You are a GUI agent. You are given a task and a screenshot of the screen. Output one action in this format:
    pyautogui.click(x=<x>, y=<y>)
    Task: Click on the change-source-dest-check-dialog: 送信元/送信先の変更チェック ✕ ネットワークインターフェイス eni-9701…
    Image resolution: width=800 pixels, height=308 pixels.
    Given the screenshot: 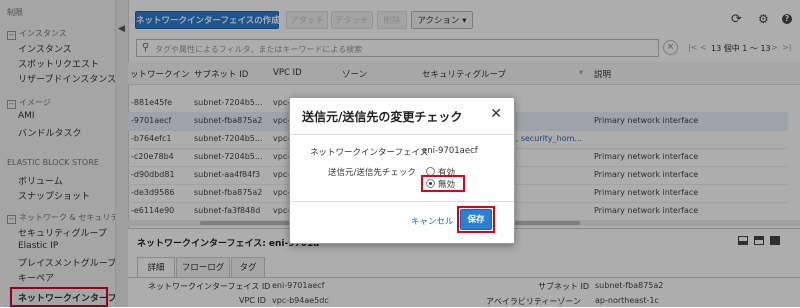 What is the action you would take?
    pyautogui.click(x=402, y=170)
    